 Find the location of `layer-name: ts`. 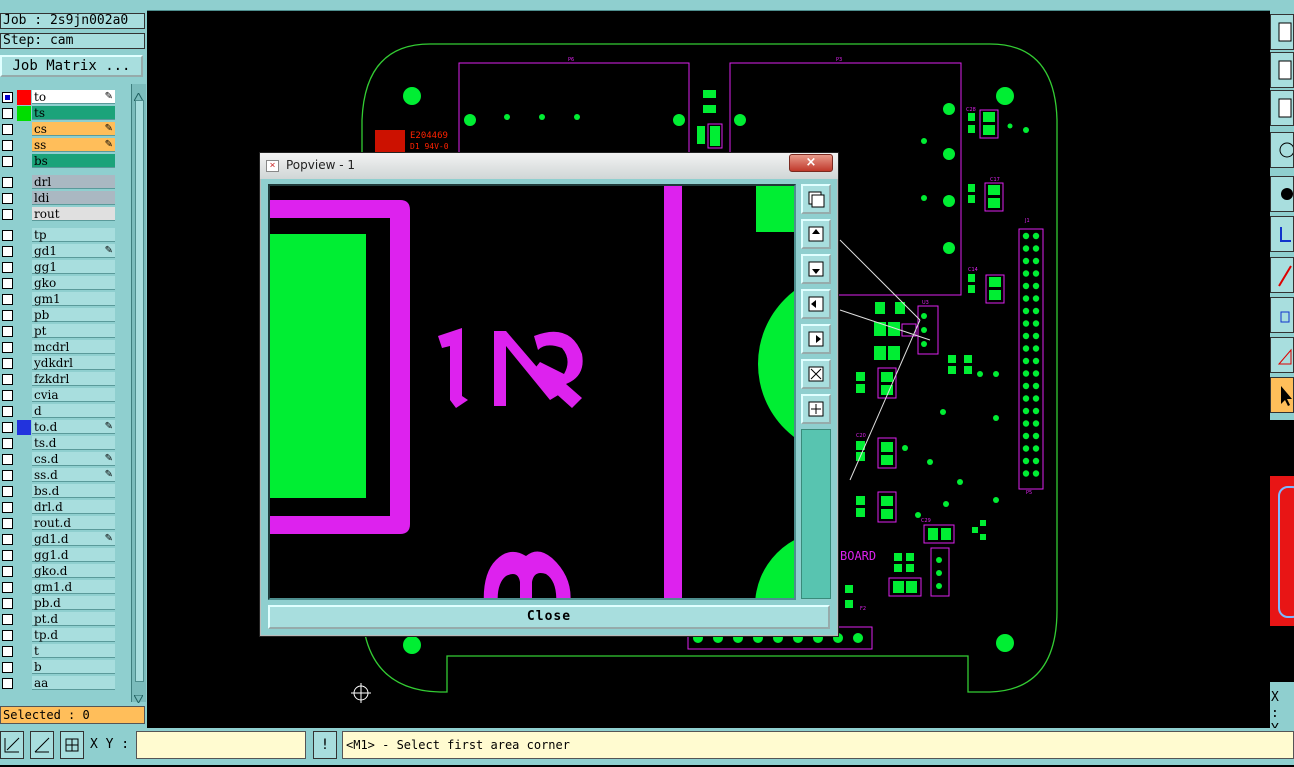

layer-name: ts is located at coordinates (73, 113).